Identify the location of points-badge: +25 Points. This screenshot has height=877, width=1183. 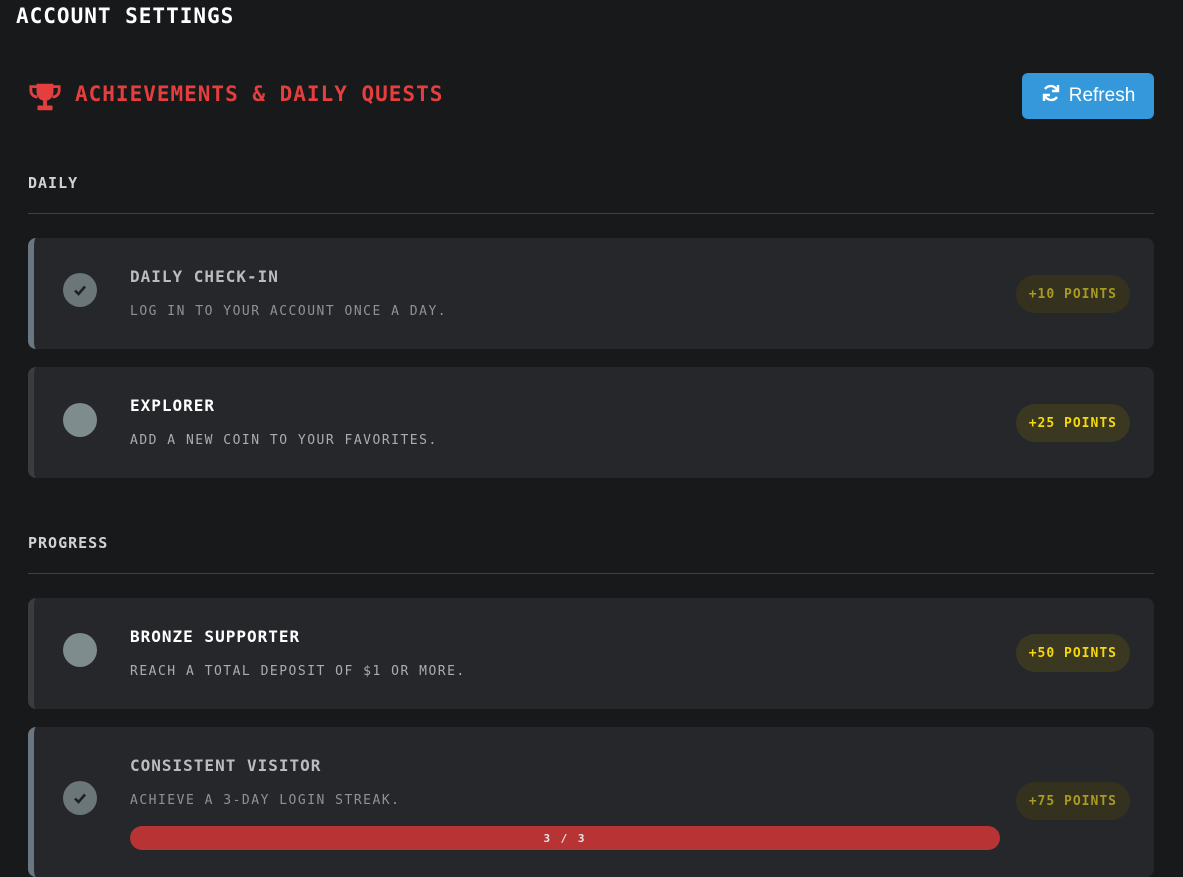
(1072, 423).